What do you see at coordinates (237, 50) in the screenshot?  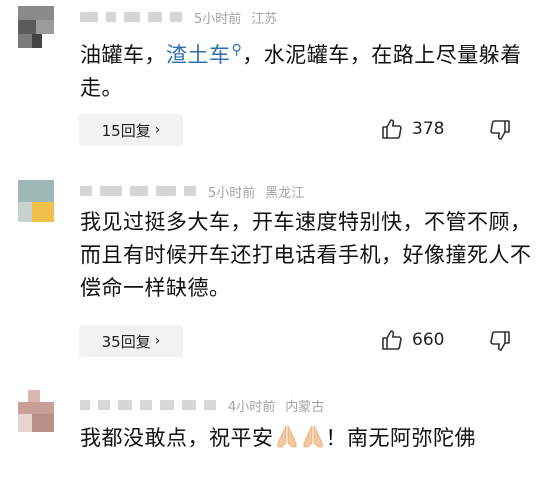 I see `search-icon: ⚲` at bounding box center [237, 50].